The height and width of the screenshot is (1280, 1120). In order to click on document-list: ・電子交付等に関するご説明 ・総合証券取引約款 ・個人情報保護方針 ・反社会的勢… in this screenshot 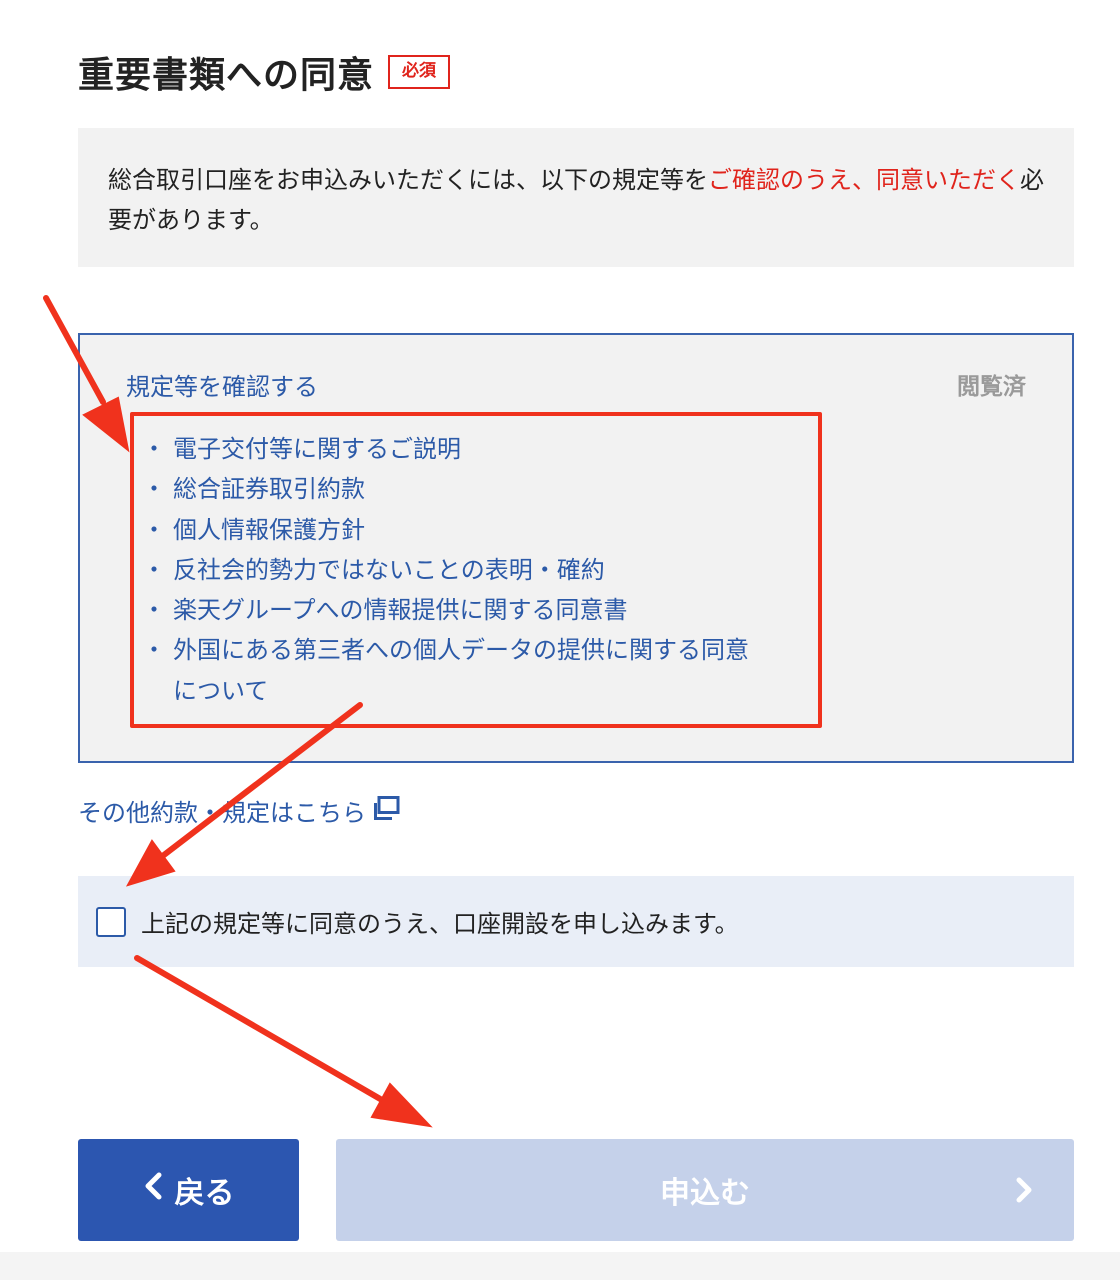, I will do `click(457, 570)`.